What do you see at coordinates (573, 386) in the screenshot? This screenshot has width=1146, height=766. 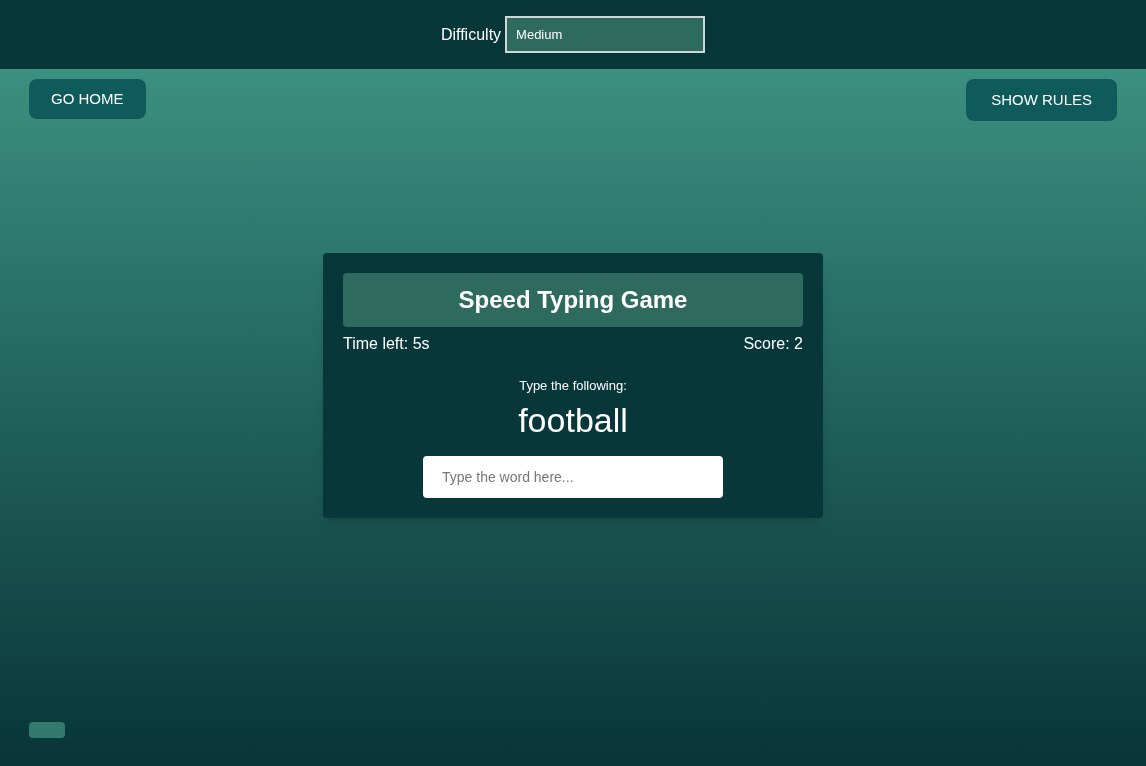 I see `prompt-text: Type the following:` at bounding box center [573, 386].